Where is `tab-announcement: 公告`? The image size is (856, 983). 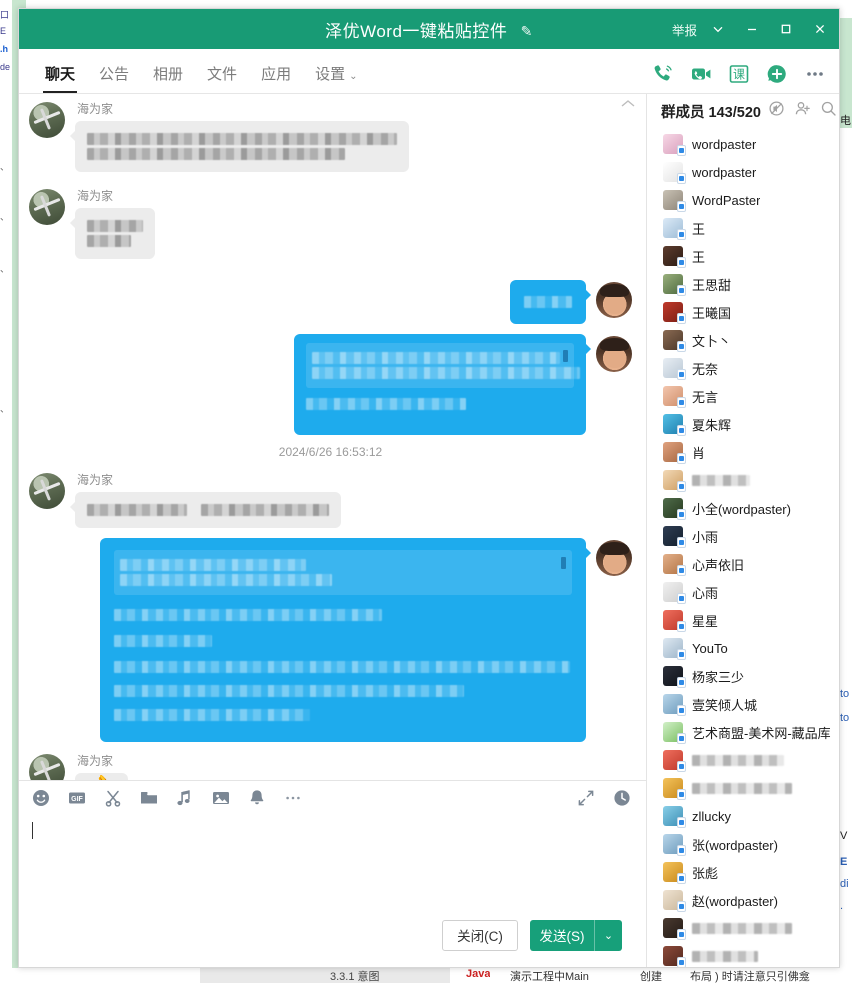
tab-announcement: 公告 is located at coordinates (114, 78).